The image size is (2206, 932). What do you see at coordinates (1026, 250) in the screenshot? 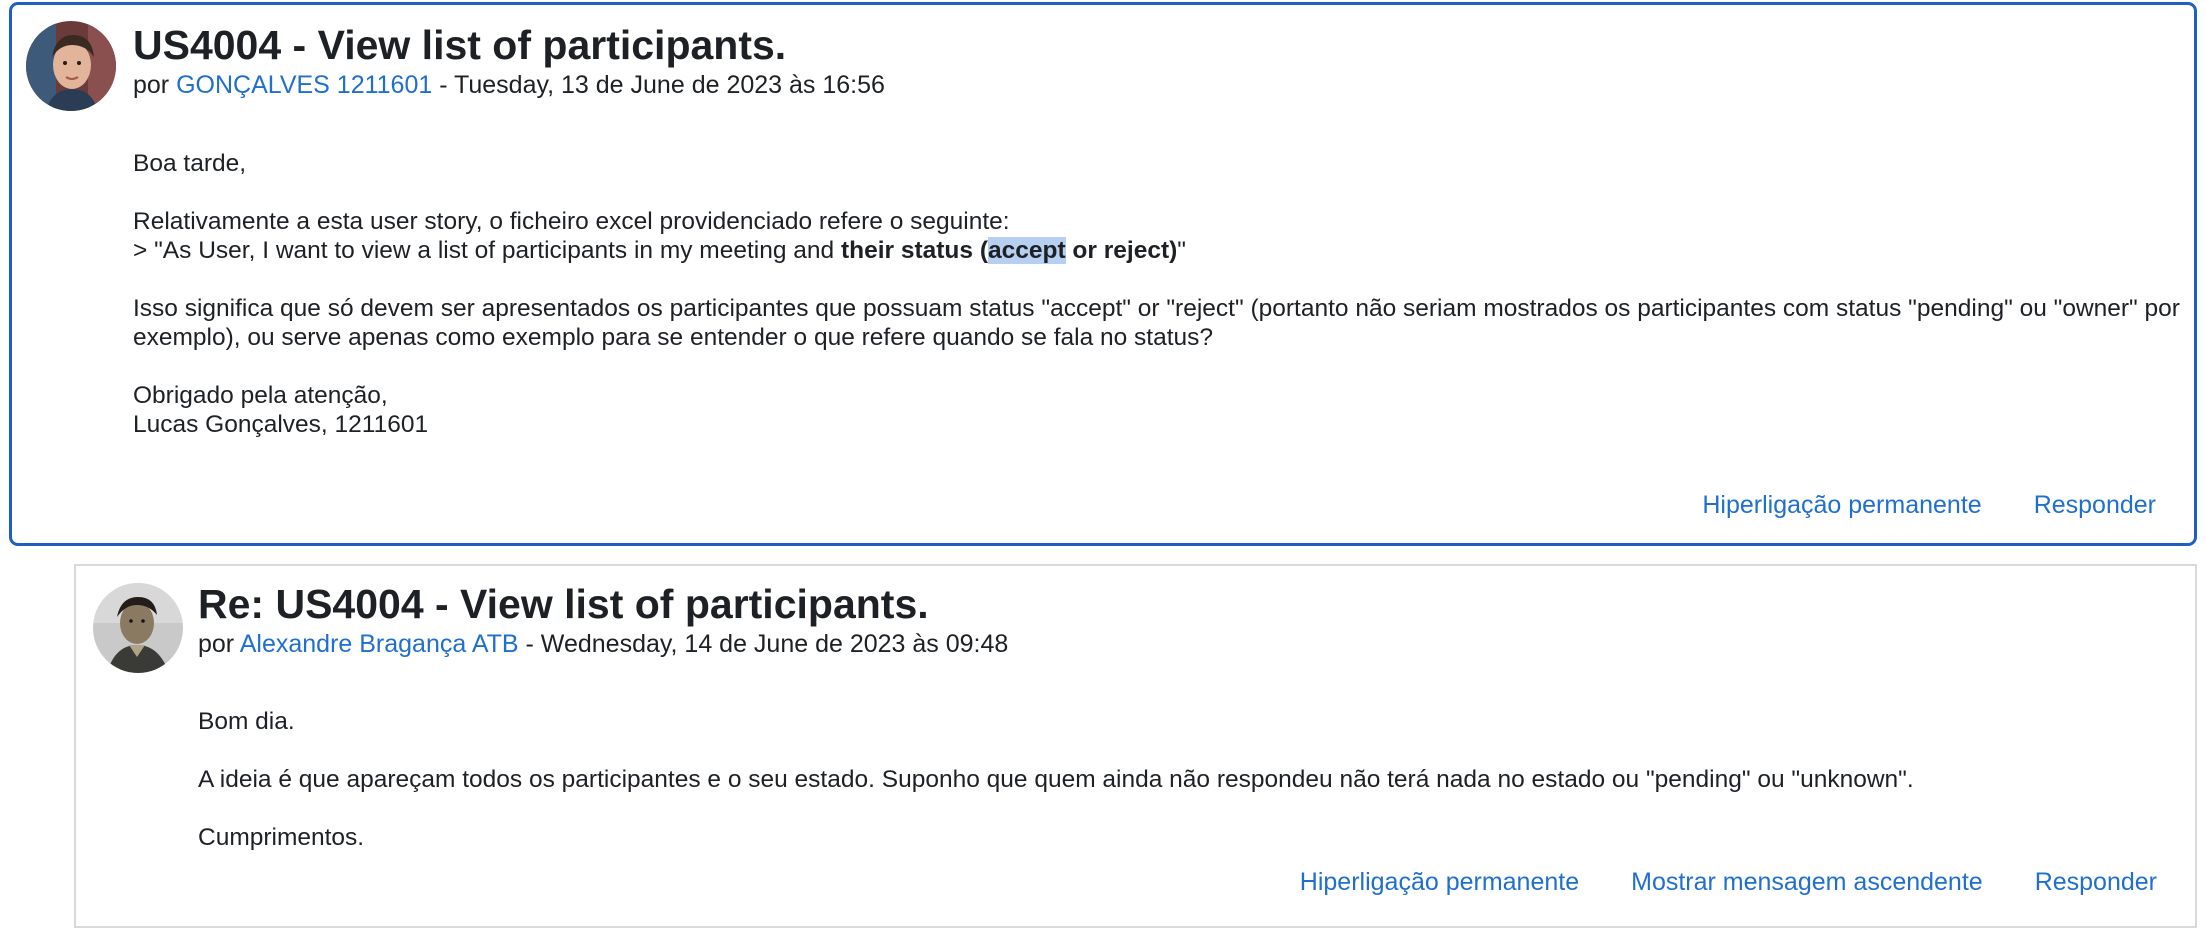
I see `selected-text: accept` at bounding box center [1026, 250].